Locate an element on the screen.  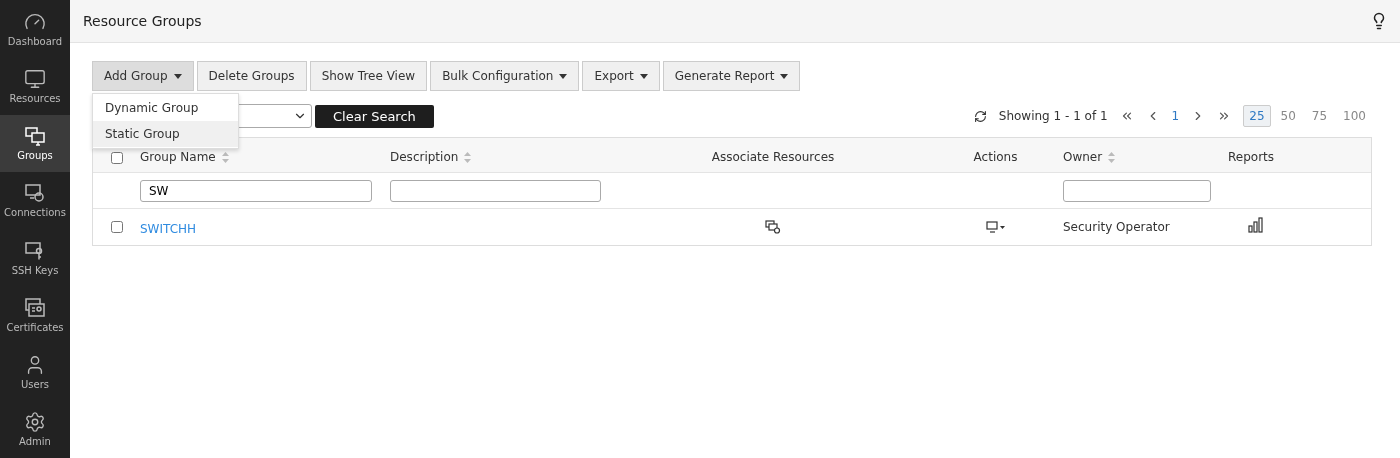
owner-cell-text: Security Operator is located at coordinates (1117, 227).